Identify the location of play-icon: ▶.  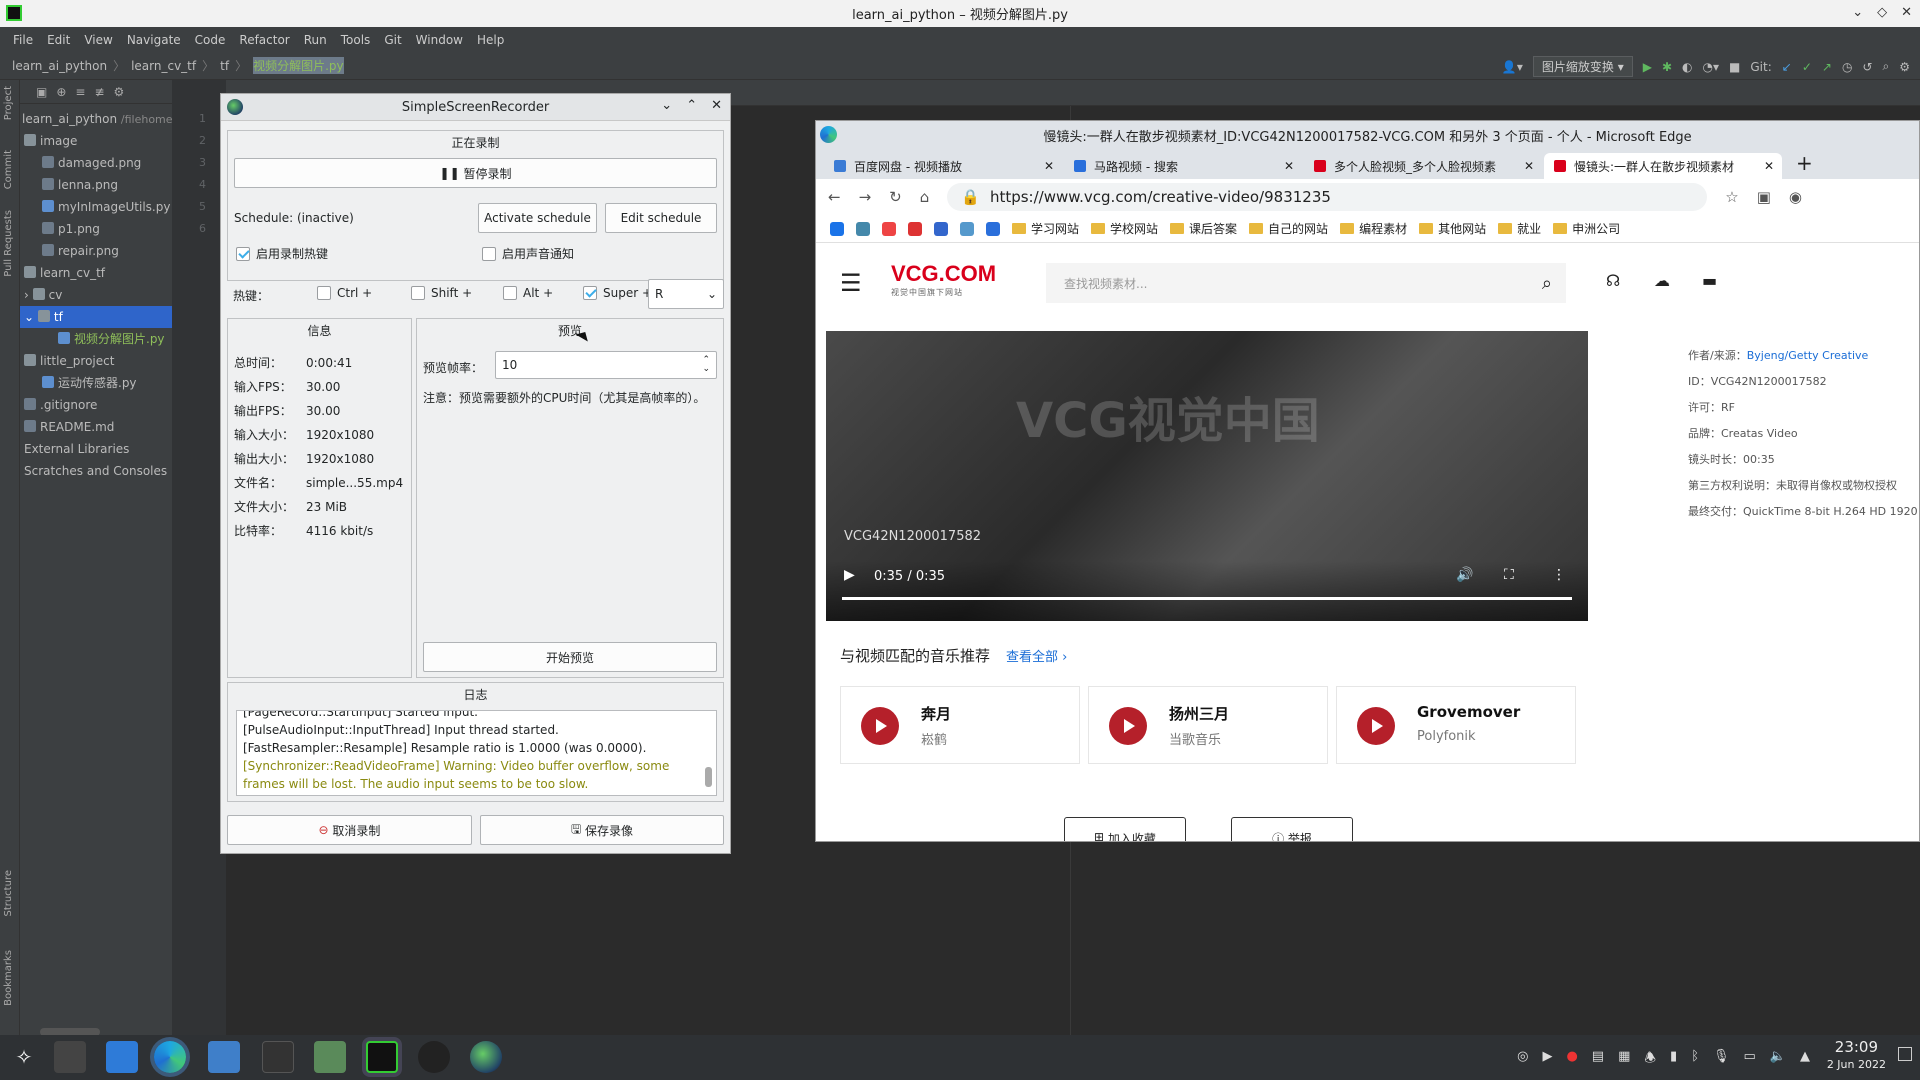
(849, 575).